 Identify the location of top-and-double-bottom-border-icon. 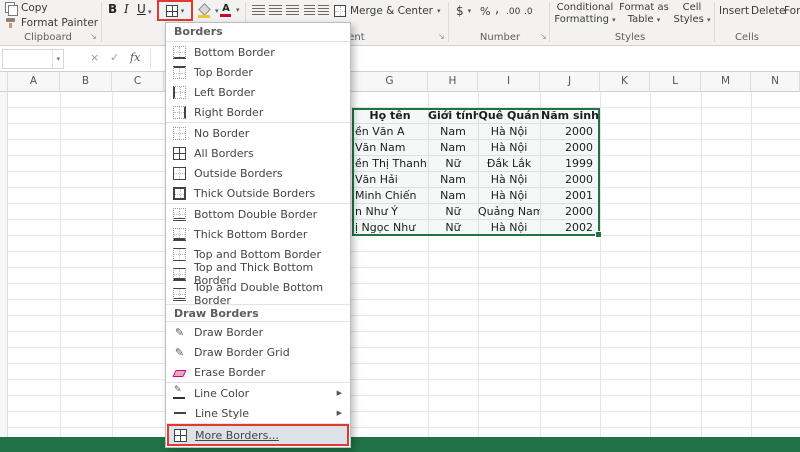
(179, 294).